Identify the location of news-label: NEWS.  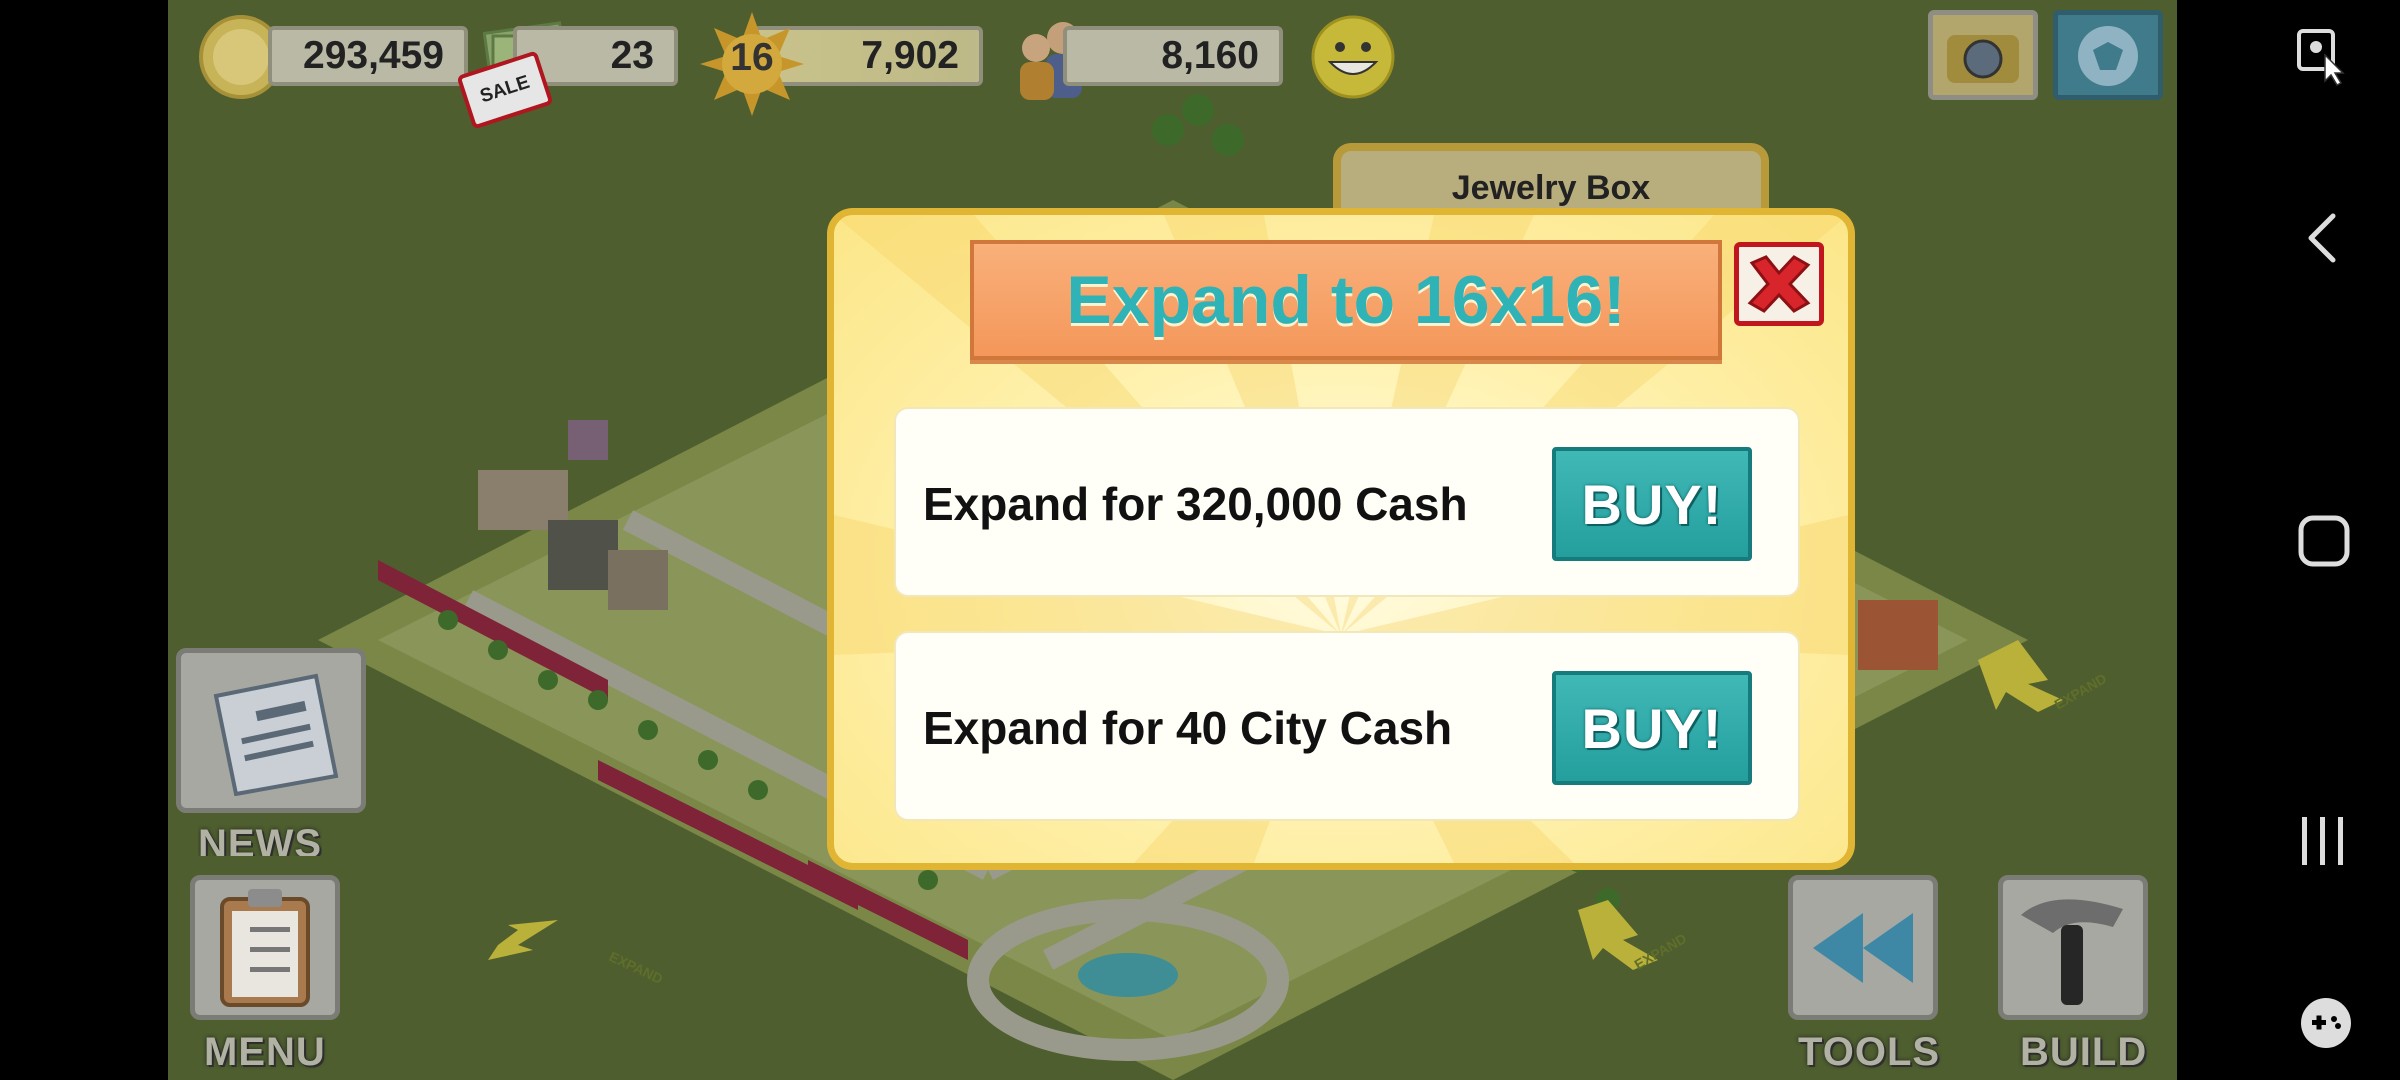
(260, 839).